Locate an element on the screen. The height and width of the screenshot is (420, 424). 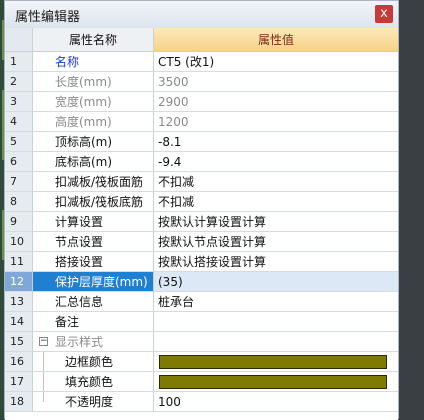
row-number: 8 is located at coordinates (19, 202).